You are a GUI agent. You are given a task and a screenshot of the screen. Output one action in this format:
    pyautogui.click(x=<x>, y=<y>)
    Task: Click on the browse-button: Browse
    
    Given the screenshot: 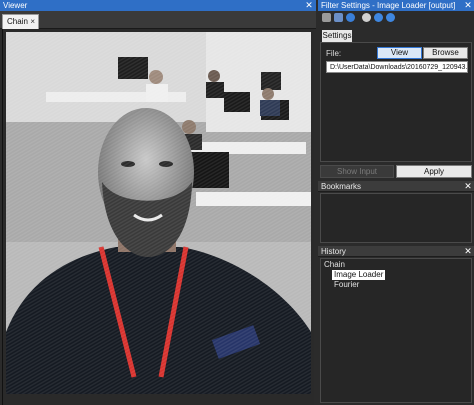 What is the action you would take?
    pyautogui.click(x=445, y=53)
    